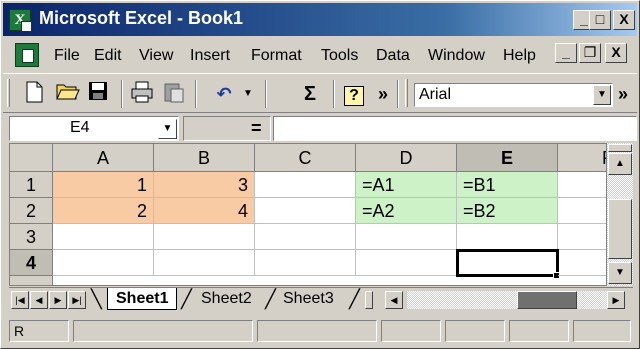 The width and height of the screenshot is (640, 349). Describe the element at coordinates (20, 20) in the screenshot. I see `excel-app-icon: X` at that location.